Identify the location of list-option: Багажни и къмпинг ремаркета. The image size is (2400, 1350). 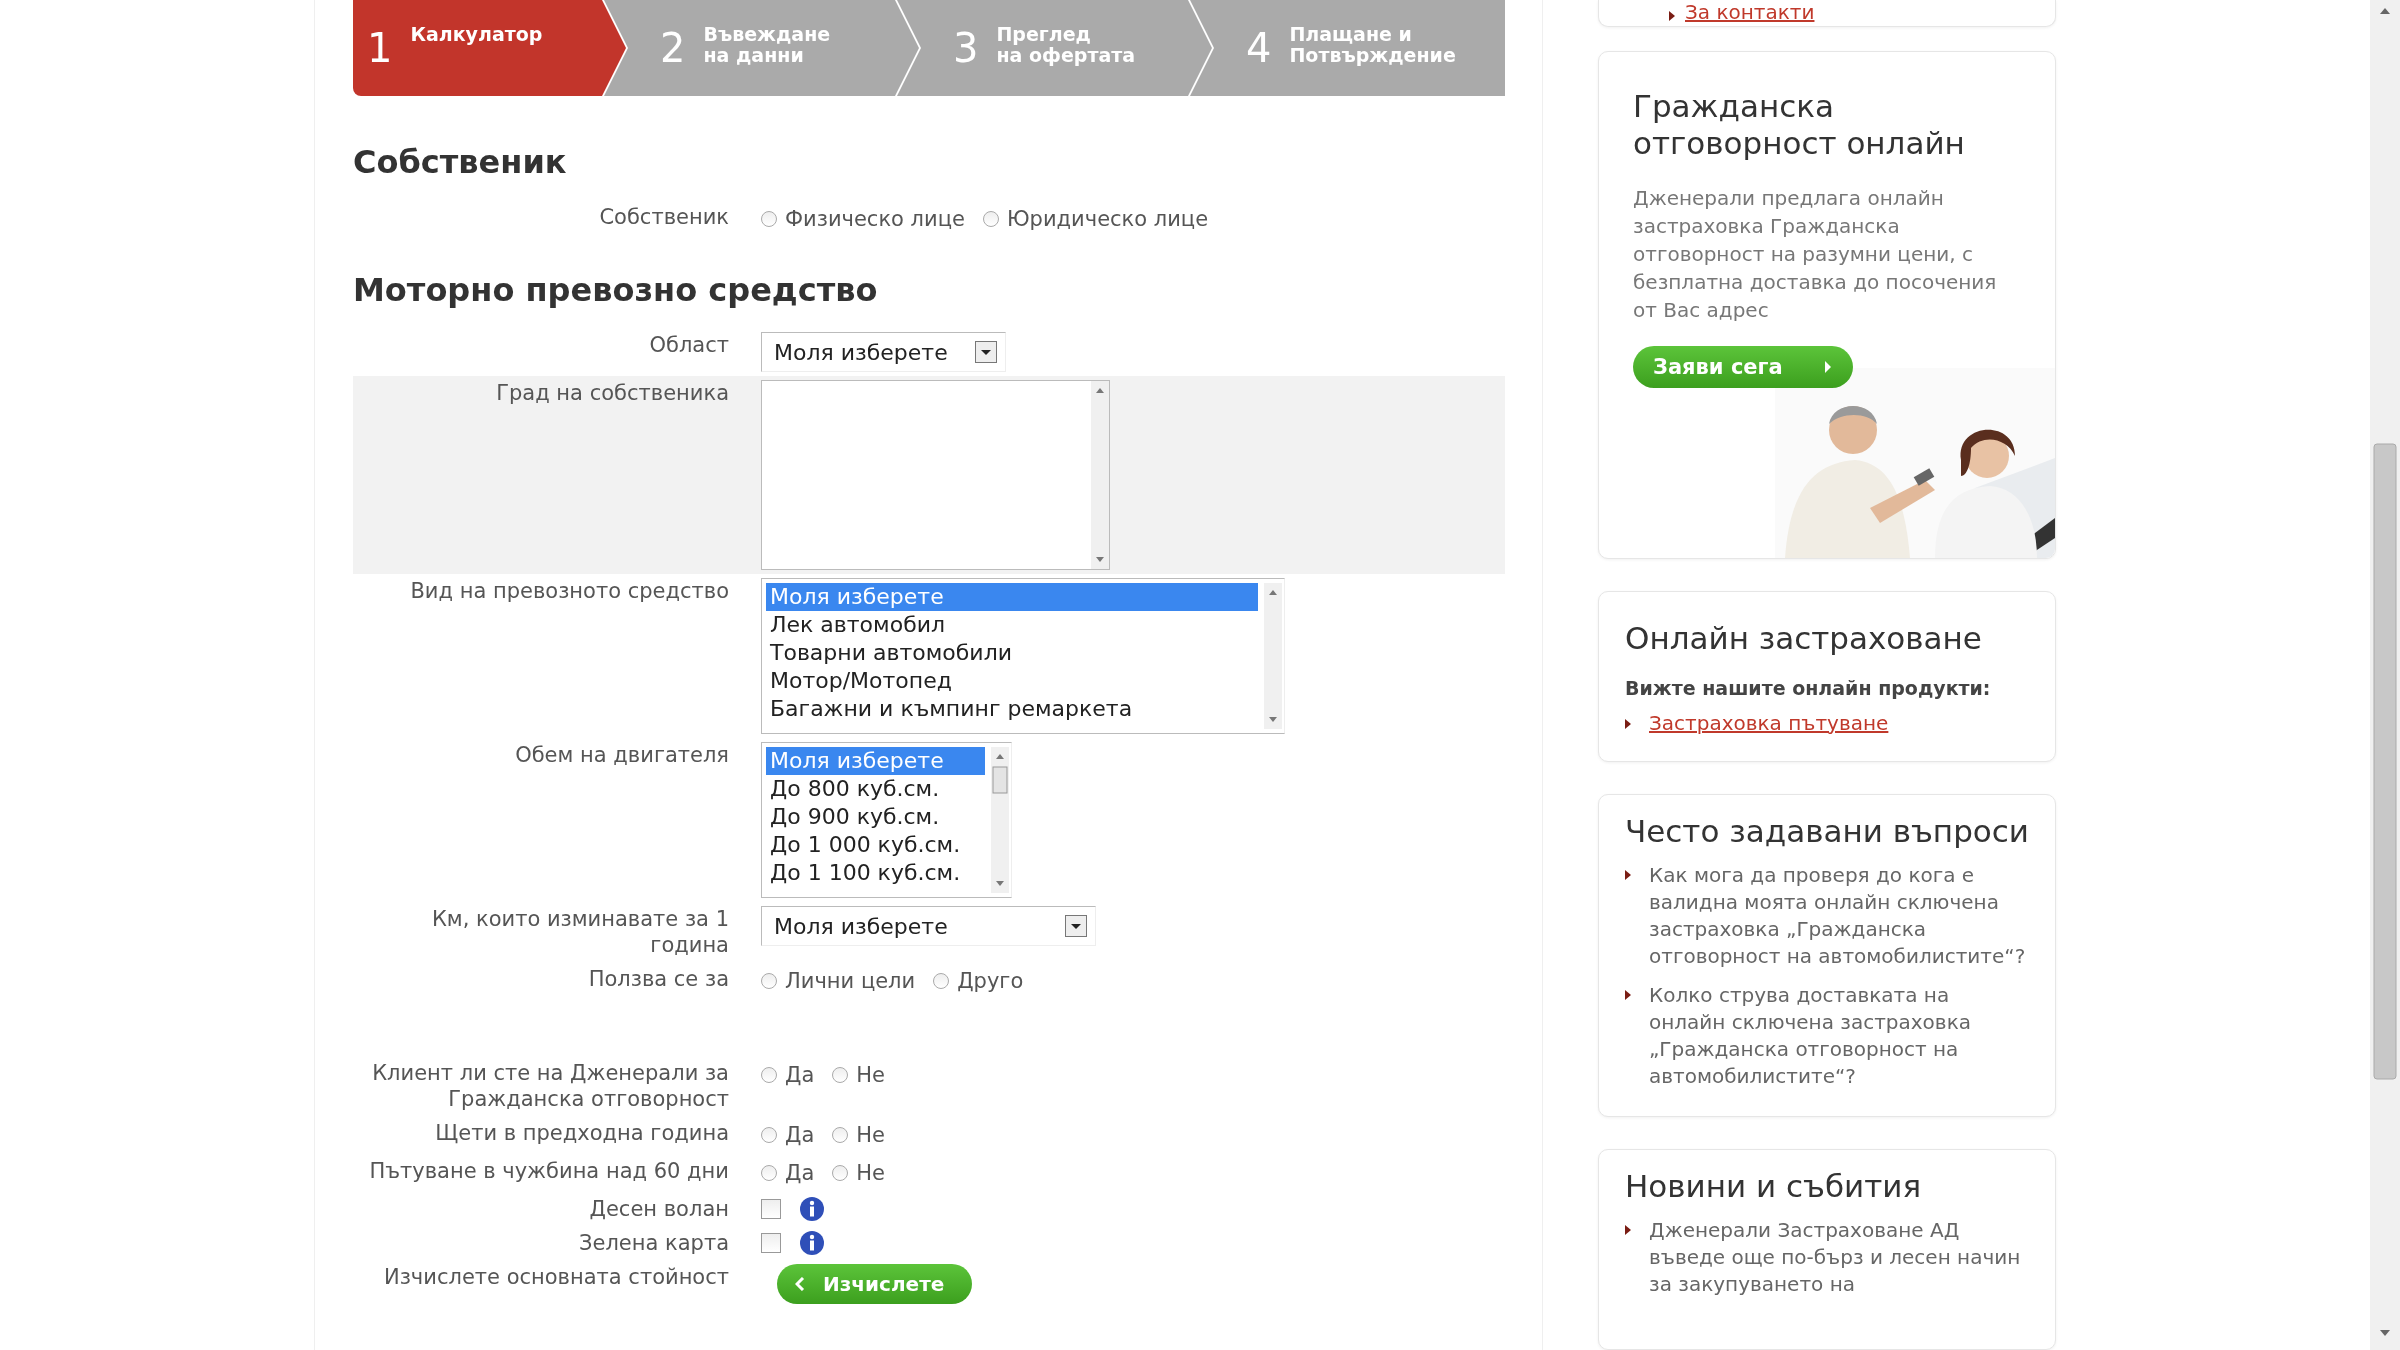
(1012, 709).